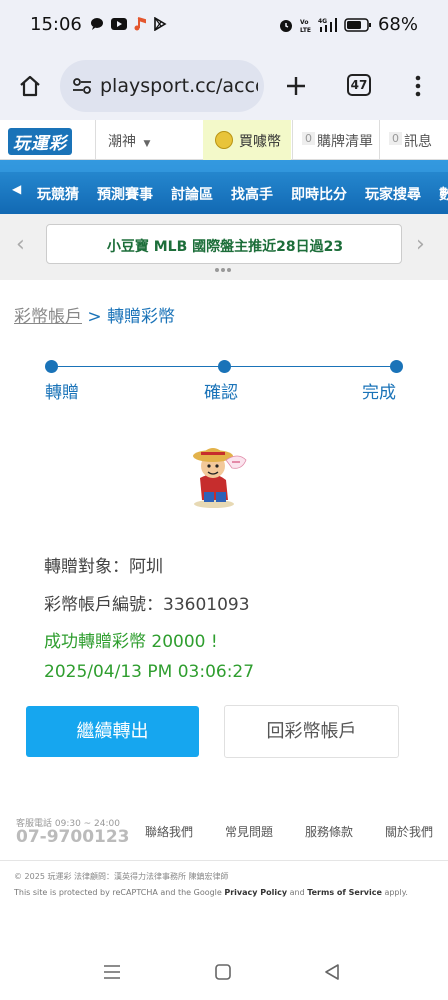  What do you see at coordinates (224, 381) in the screenshot?
I see `progress-steps: 轉贈 確認 完成` at bounding box center [224, 381].